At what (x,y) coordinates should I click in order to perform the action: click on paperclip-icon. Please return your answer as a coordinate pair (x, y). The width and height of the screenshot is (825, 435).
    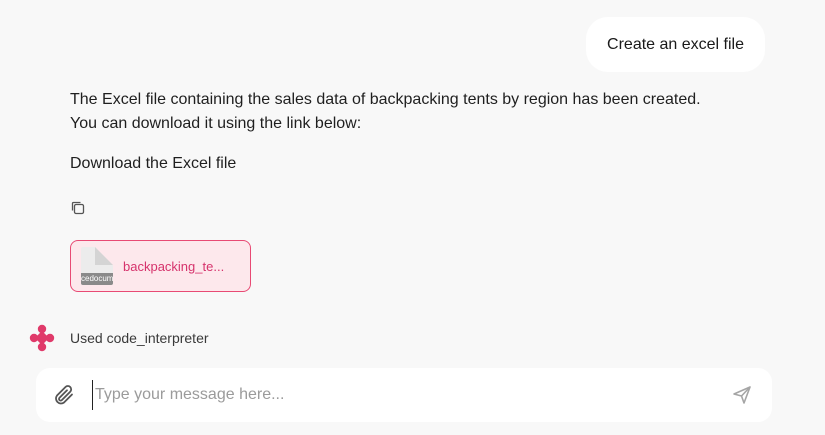
    Looking at the image, I should click on (64, 395).